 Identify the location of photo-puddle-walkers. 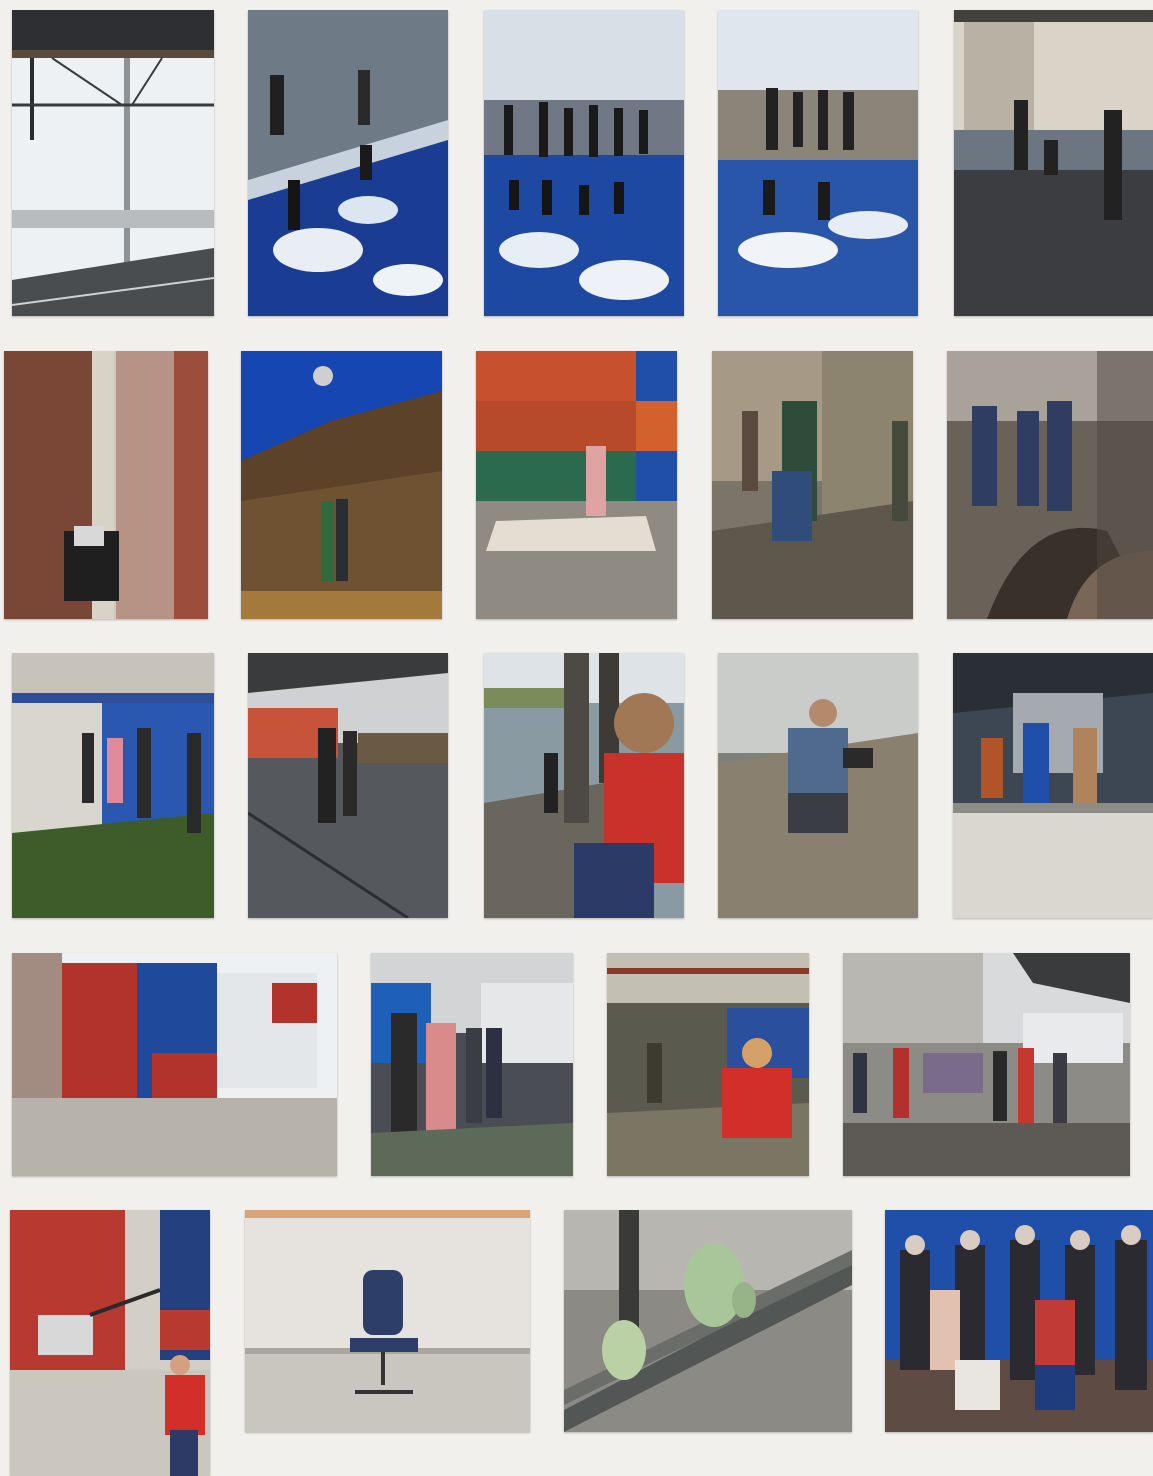
(348, 163).